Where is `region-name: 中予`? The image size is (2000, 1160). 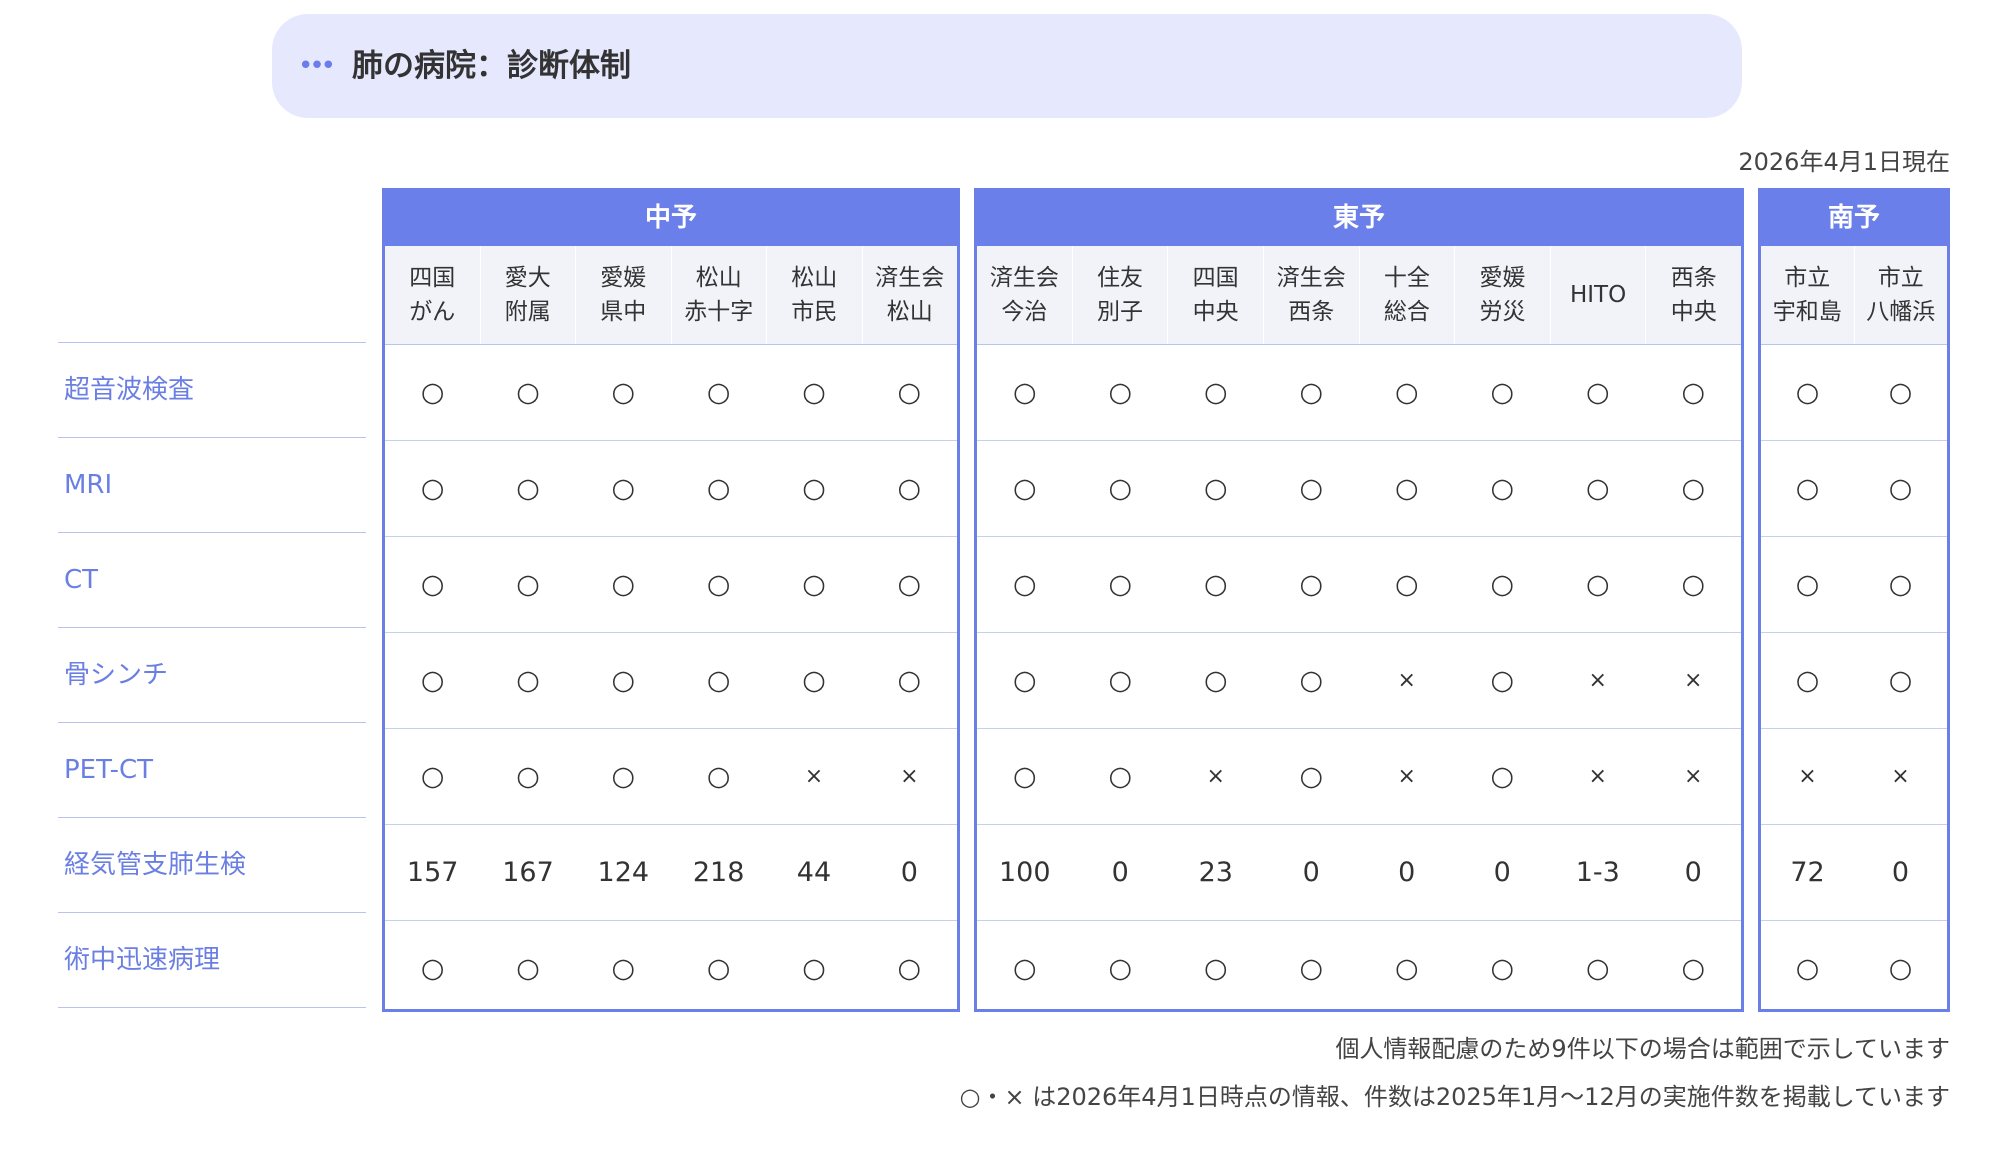
region-name: 中予 is located at coordinates (671, 218).